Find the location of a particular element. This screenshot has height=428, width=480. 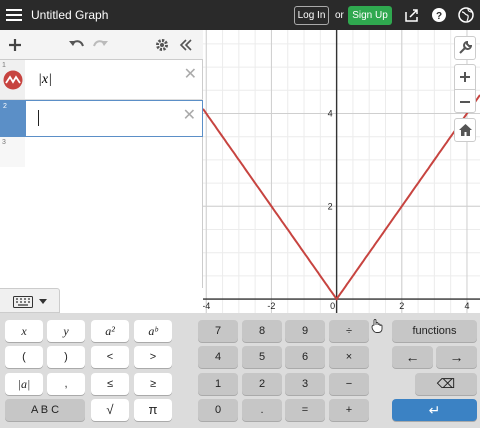

key-abc: A B C is located at coordinates (45, 410).